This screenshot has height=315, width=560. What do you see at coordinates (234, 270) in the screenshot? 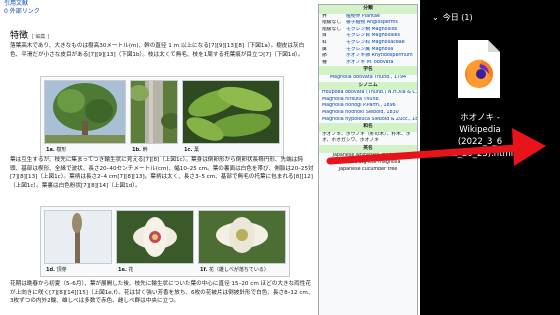
I see `figure-caption: 1f. 花（雄しべが落ちている）` at bounding box center [234, 270].